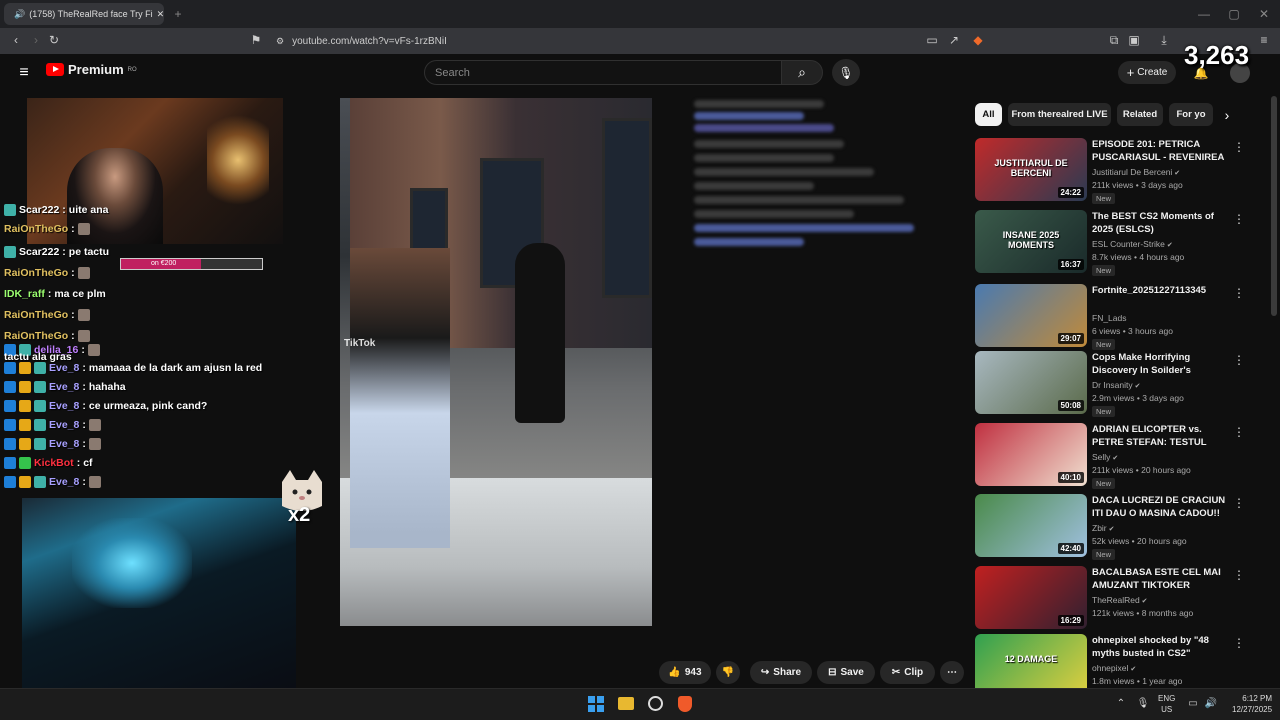  I want to click on channel-name: ESL Counter-Strike ✔, so click(1132, 244).